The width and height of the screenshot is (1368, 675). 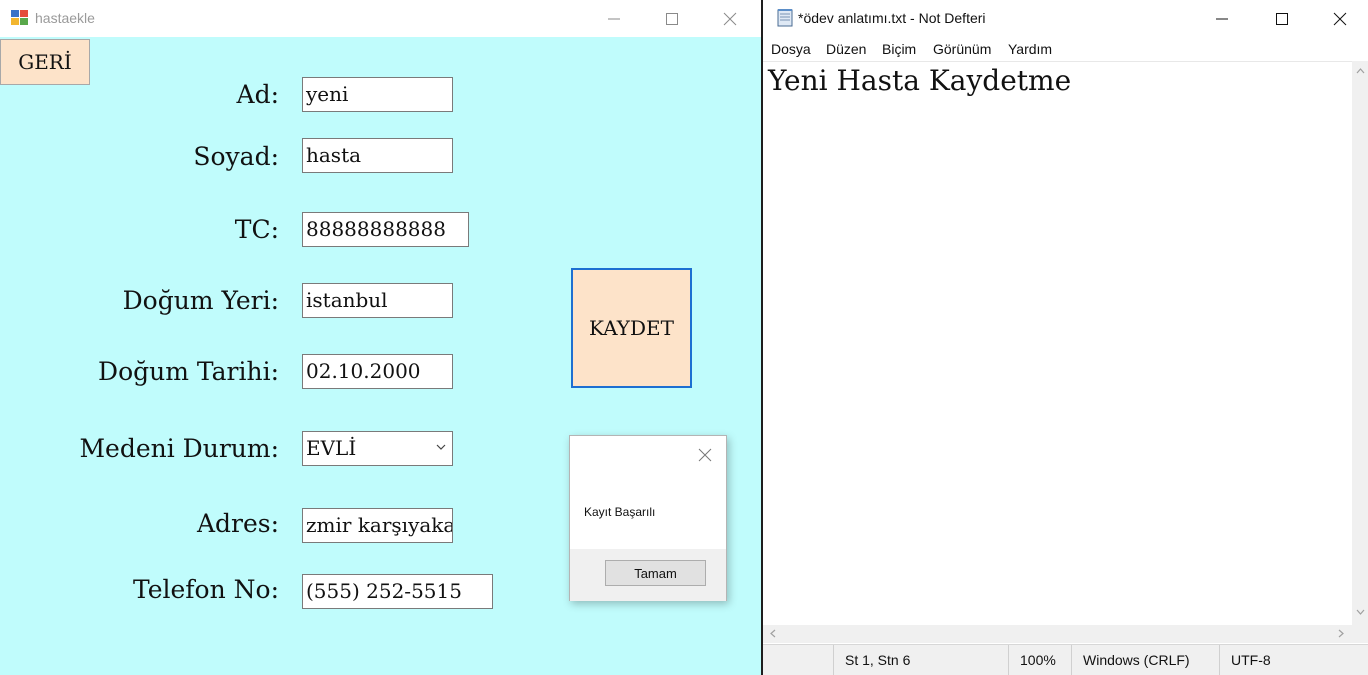 I want to click on scrollbar-corner, so click(x=1360, y=634).